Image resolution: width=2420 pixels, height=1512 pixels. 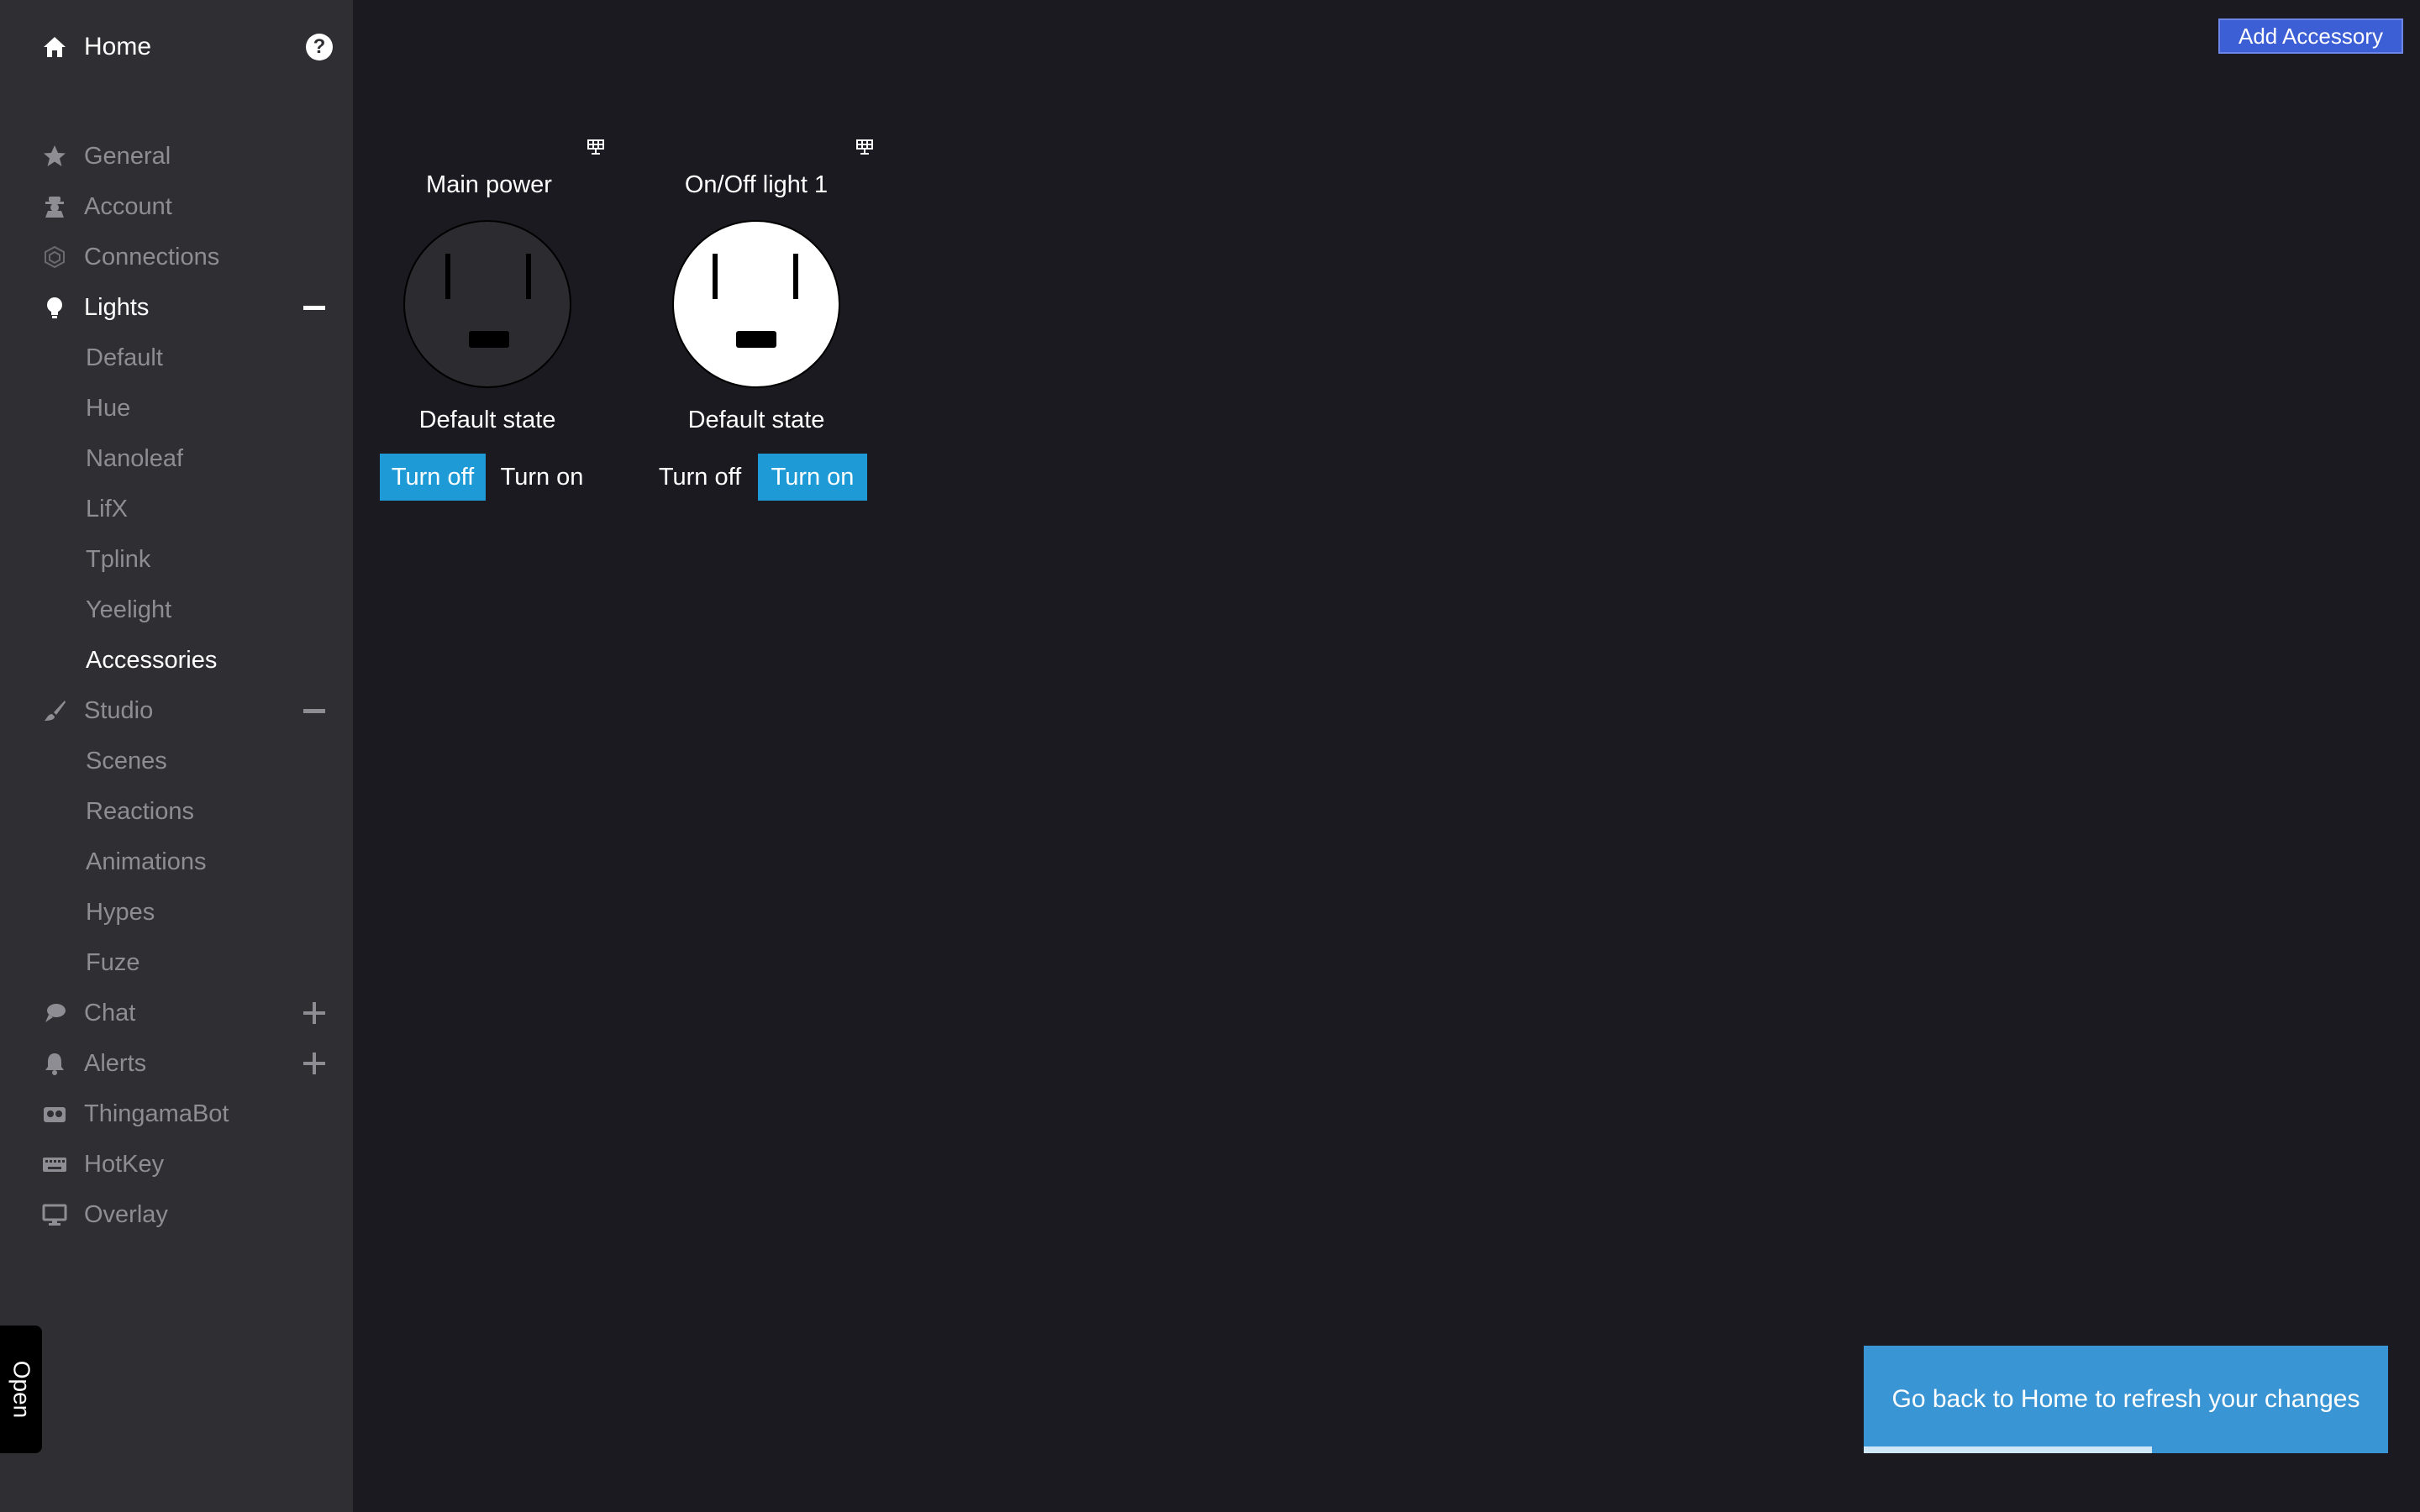 I want to click on sidebar-item-label: ThingamaBot, so click(x=157, y=1113).